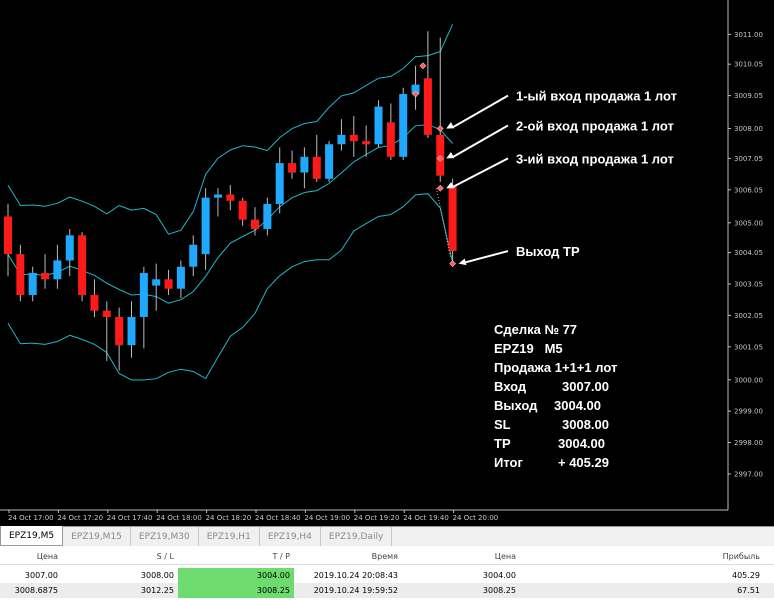 This screenshot has height=600, width=774. Describe the element at coordinates (536, 329) in the screenshot. I see `deal-number: Сделка № 77` at that location.